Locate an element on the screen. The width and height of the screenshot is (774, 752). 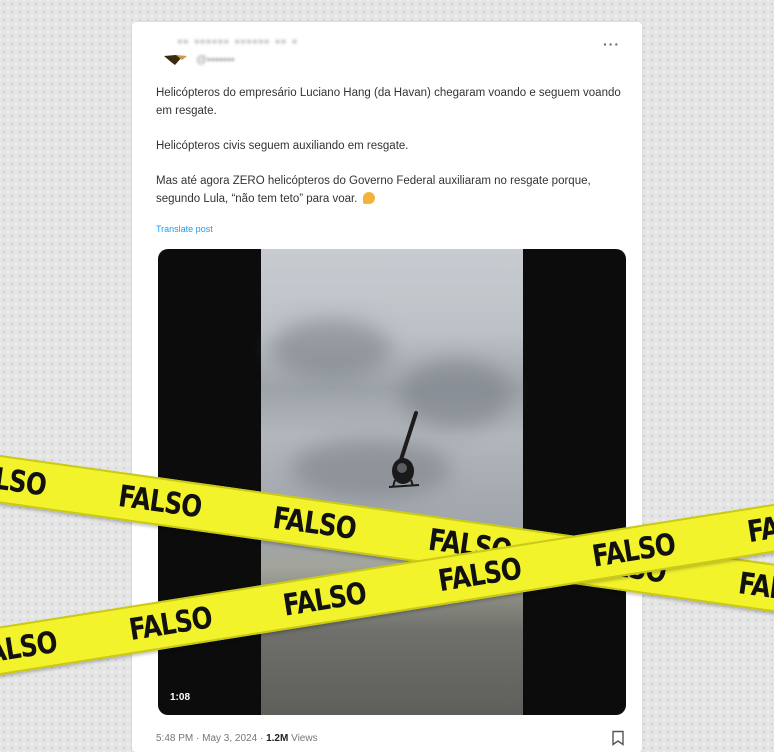
helicopter-image is located at coordinates (404, 449).